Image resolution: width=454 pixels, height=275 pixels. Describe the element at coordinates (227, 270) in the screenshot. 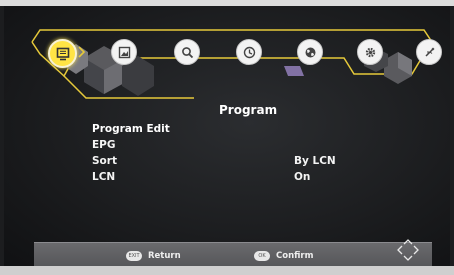

I see `tv-bezel-bottom` at that location.